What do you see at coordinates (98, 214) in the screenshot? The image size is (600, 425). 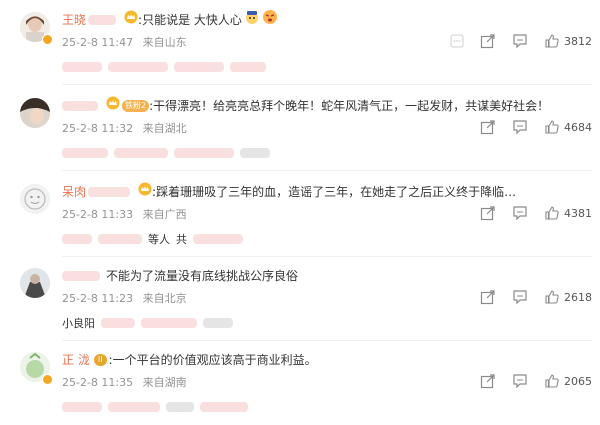 I see `comment-date: 25-2-8 11:33` at bounding box center [98, 214].